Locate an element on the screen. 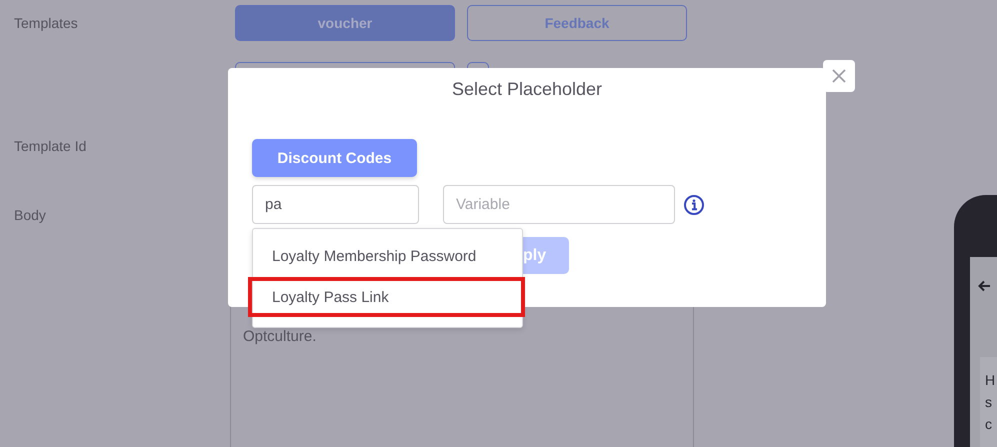  close-button is located at coordinates (839, 76).